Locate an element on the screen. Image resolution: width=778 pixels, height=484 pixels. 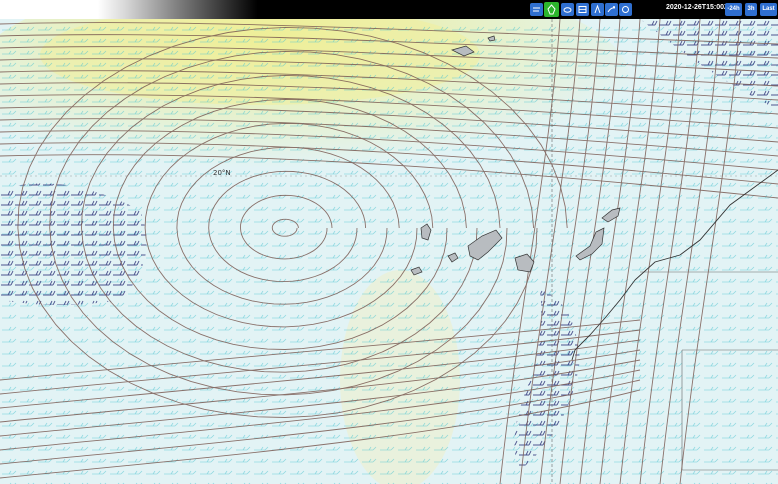
wind-tool-button is located at coordinates (536, 9).